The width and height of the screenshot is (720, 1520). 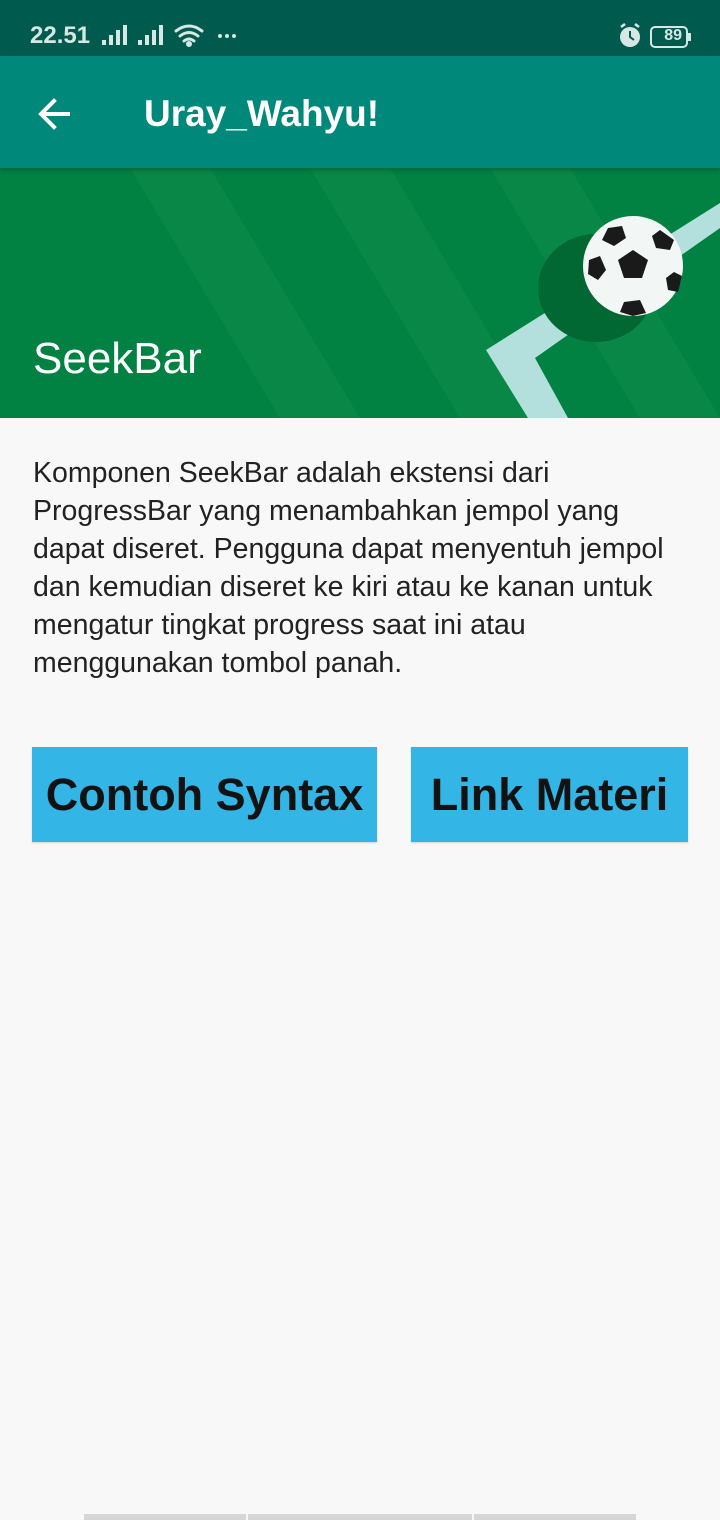 I want to click on banner-title: SeekBar, so click(x=117, y=358).